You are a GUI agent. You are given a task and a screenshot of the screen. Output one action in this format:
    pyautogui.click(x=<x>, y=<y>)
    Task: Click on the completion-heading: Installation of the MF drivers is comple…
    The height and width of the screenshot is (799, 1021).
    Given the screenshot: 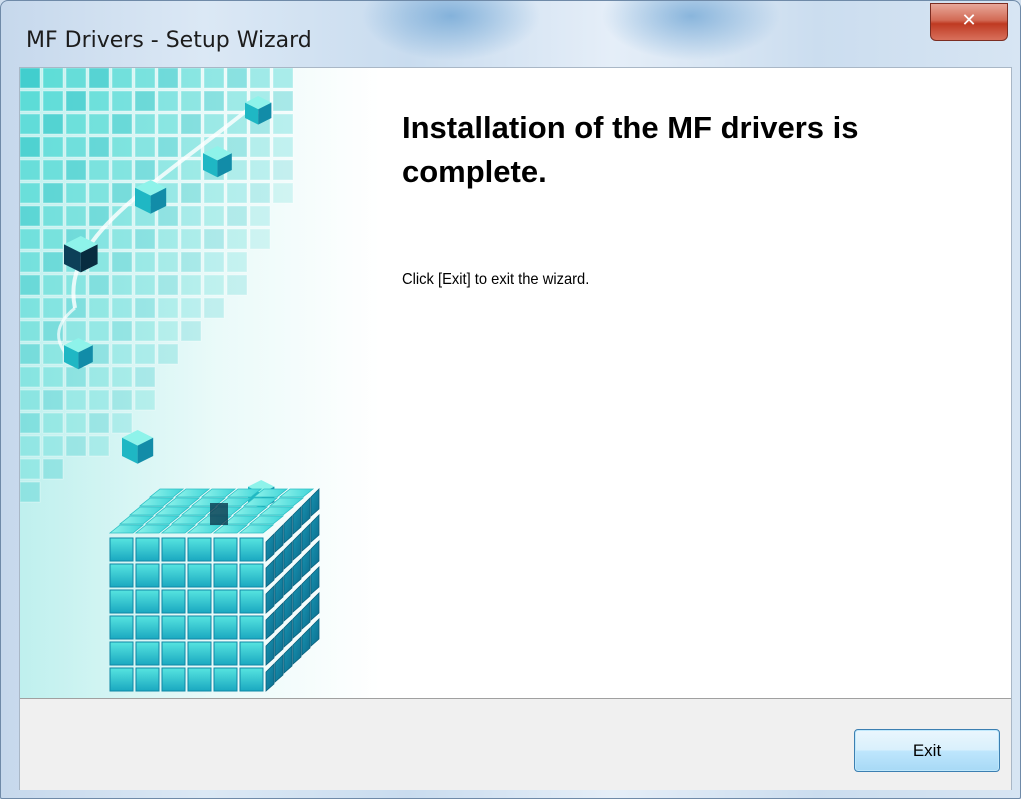 What is the action you would take?
    pyautogui.click(x=630, y=149)
    